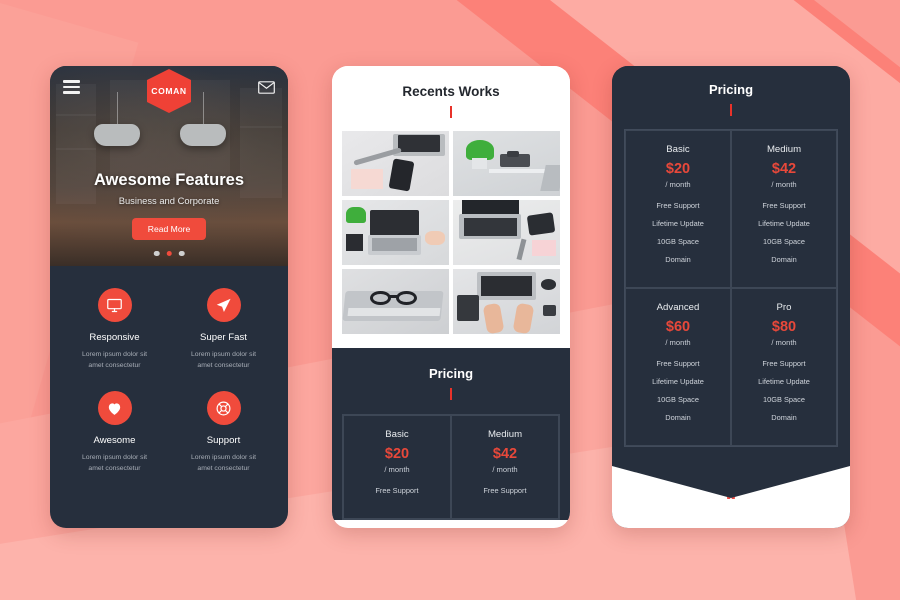 The height and width of the screenshot is (600, 900). Describe the element at coordinates (114, 441) in the screenshot. I see `feature-title: Awesome` at that location.